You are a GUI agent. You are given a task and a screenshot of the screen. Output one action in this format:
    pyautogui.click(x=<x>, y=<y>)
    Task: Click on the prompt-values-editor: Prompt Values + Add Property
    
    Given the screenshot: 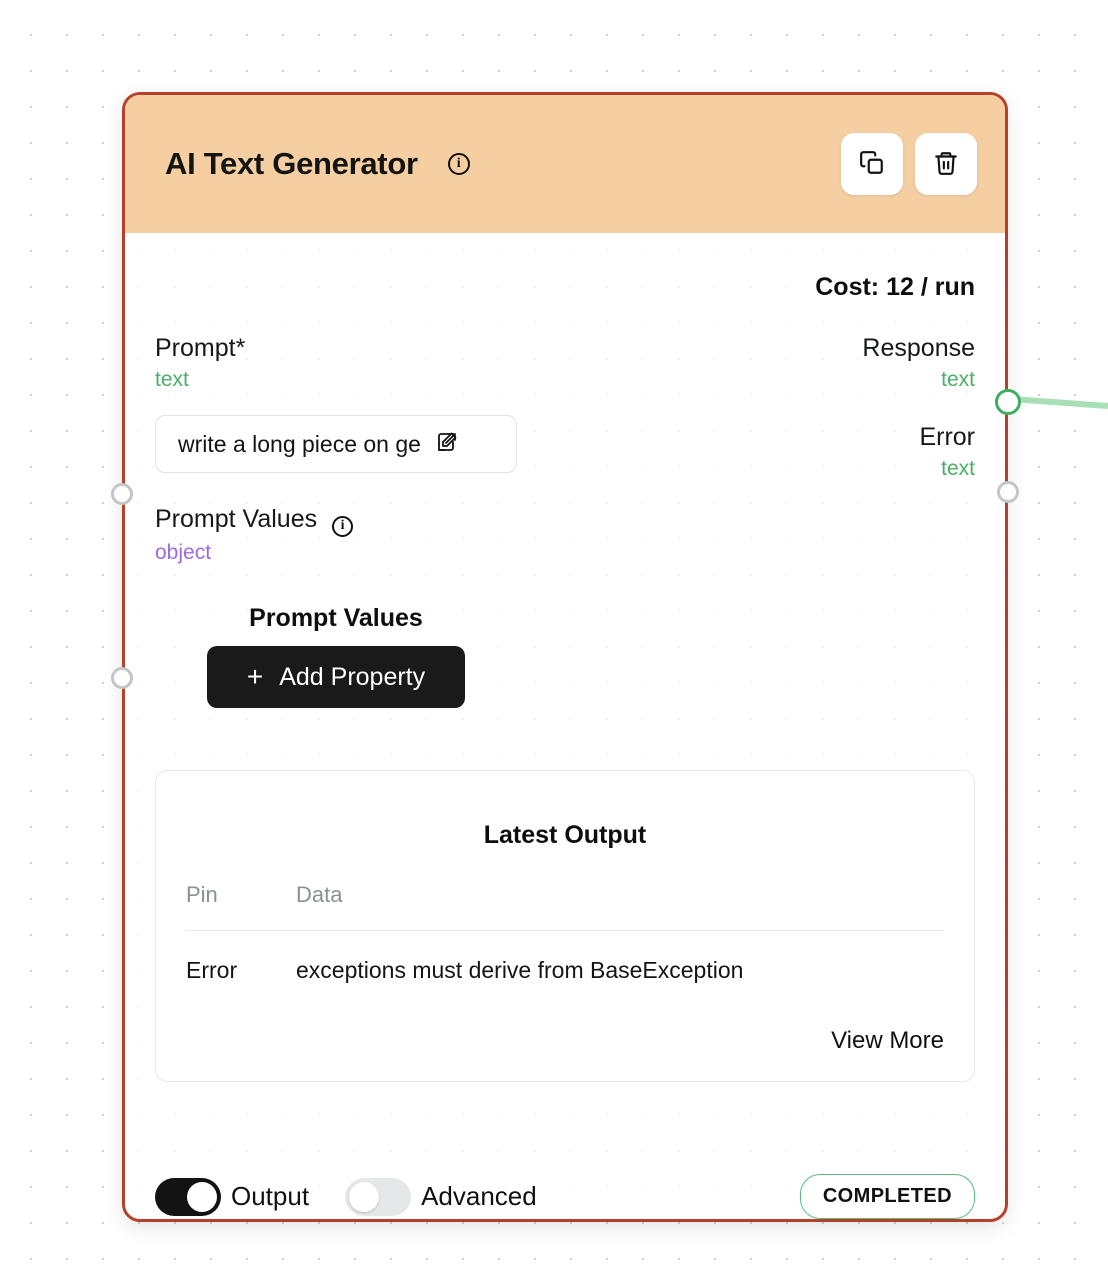 What is the action you would take?
    pyautogui.click(x=336, y=656)
    